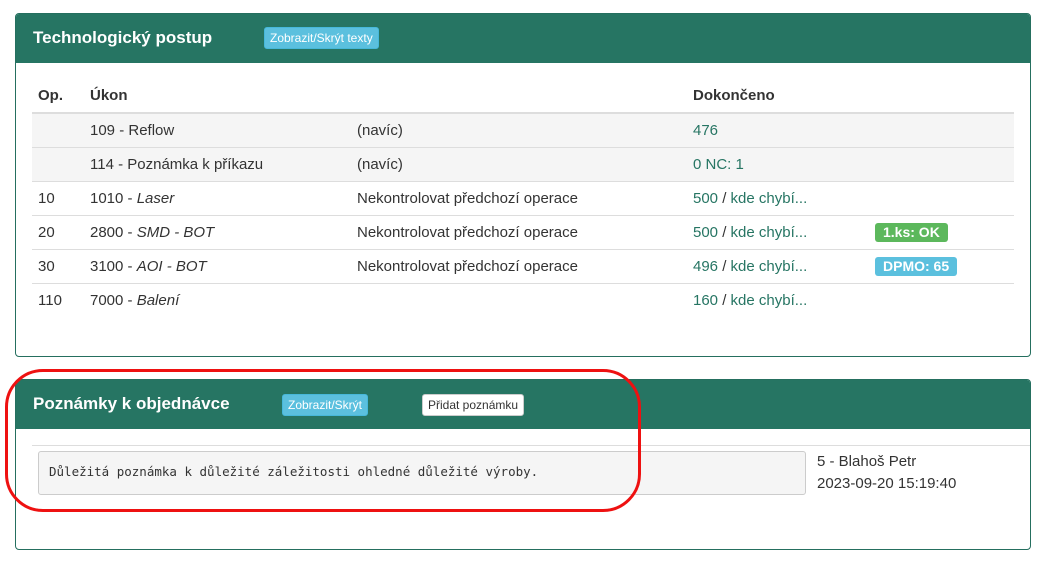 The width and height of the screenshot is (1042, 563). I want to click on operation-name: SMD - BOT, so click(175, 232).